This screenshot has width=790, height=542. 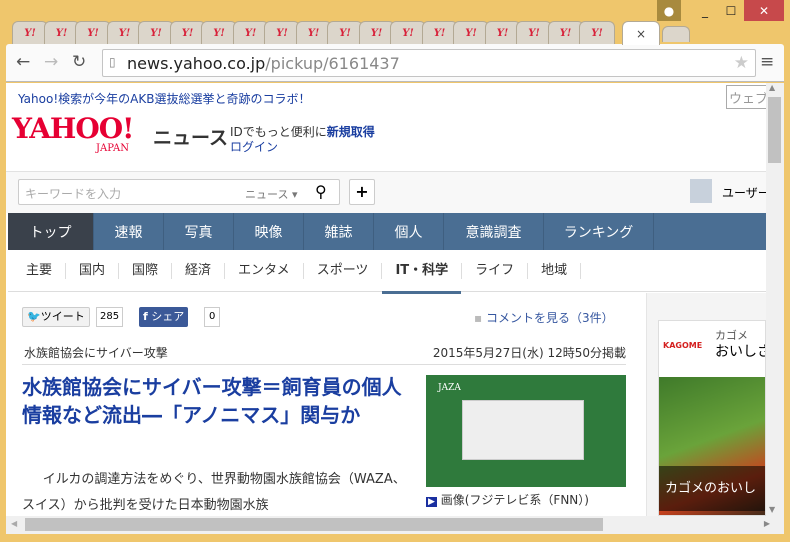 I want to click on add-button: +, so click(x=362, y=192).